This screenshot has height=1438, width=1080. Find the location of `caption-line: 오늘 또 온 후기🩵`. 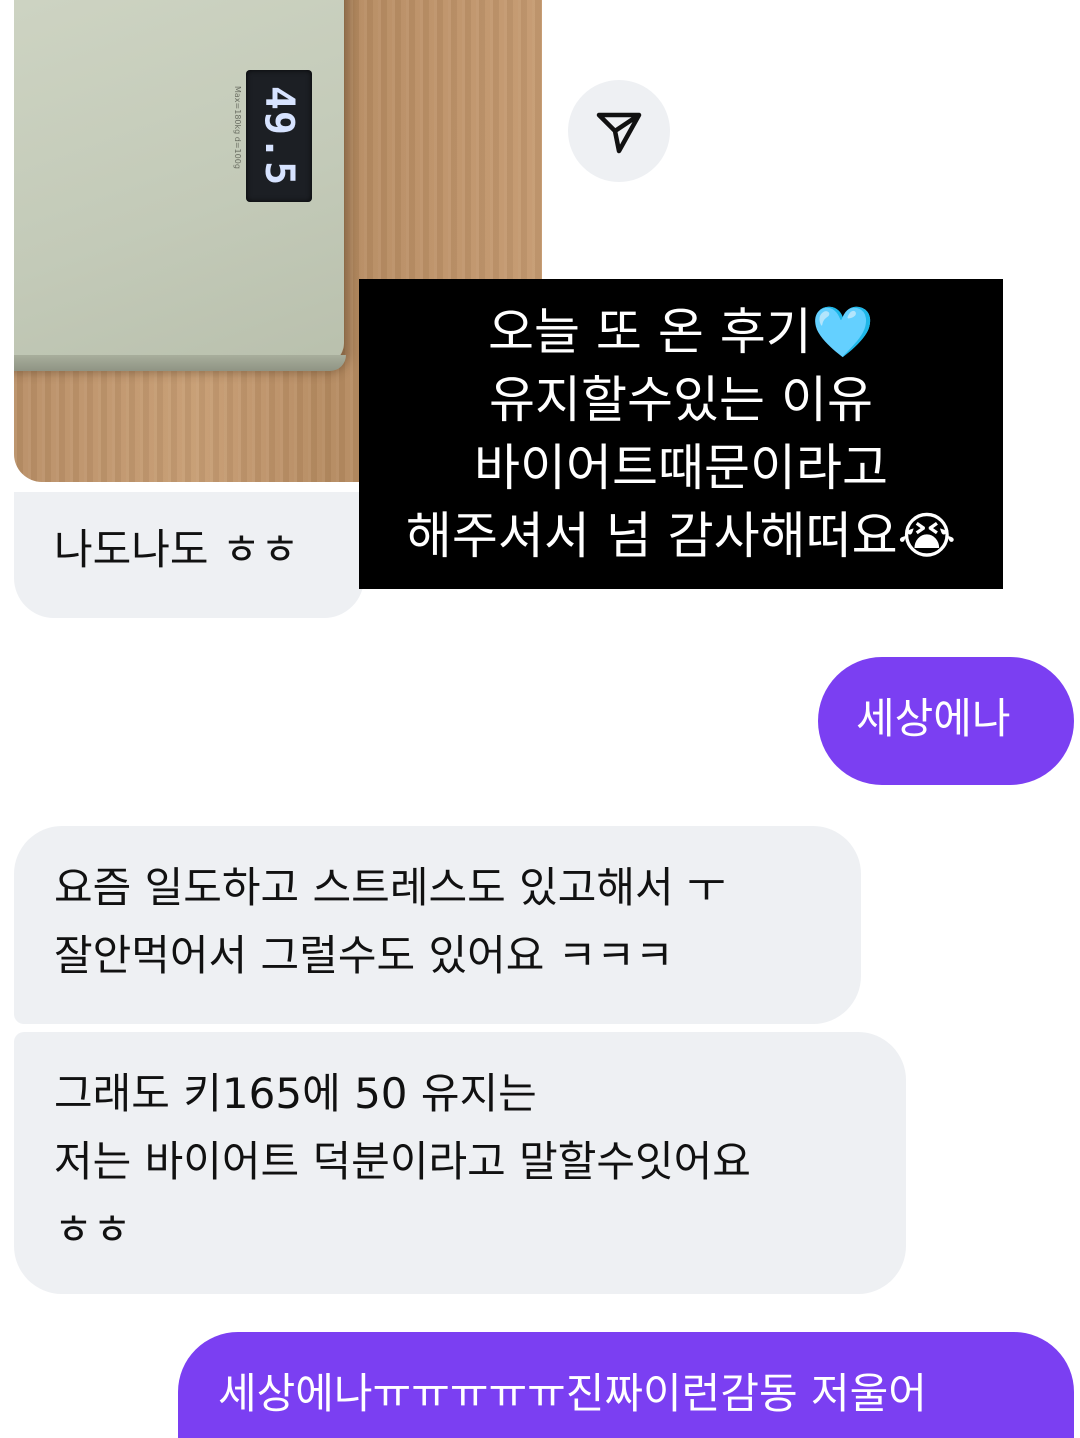

caption-line: 오늘 또 온 후기🩵 is located at coordinates (681, 332).